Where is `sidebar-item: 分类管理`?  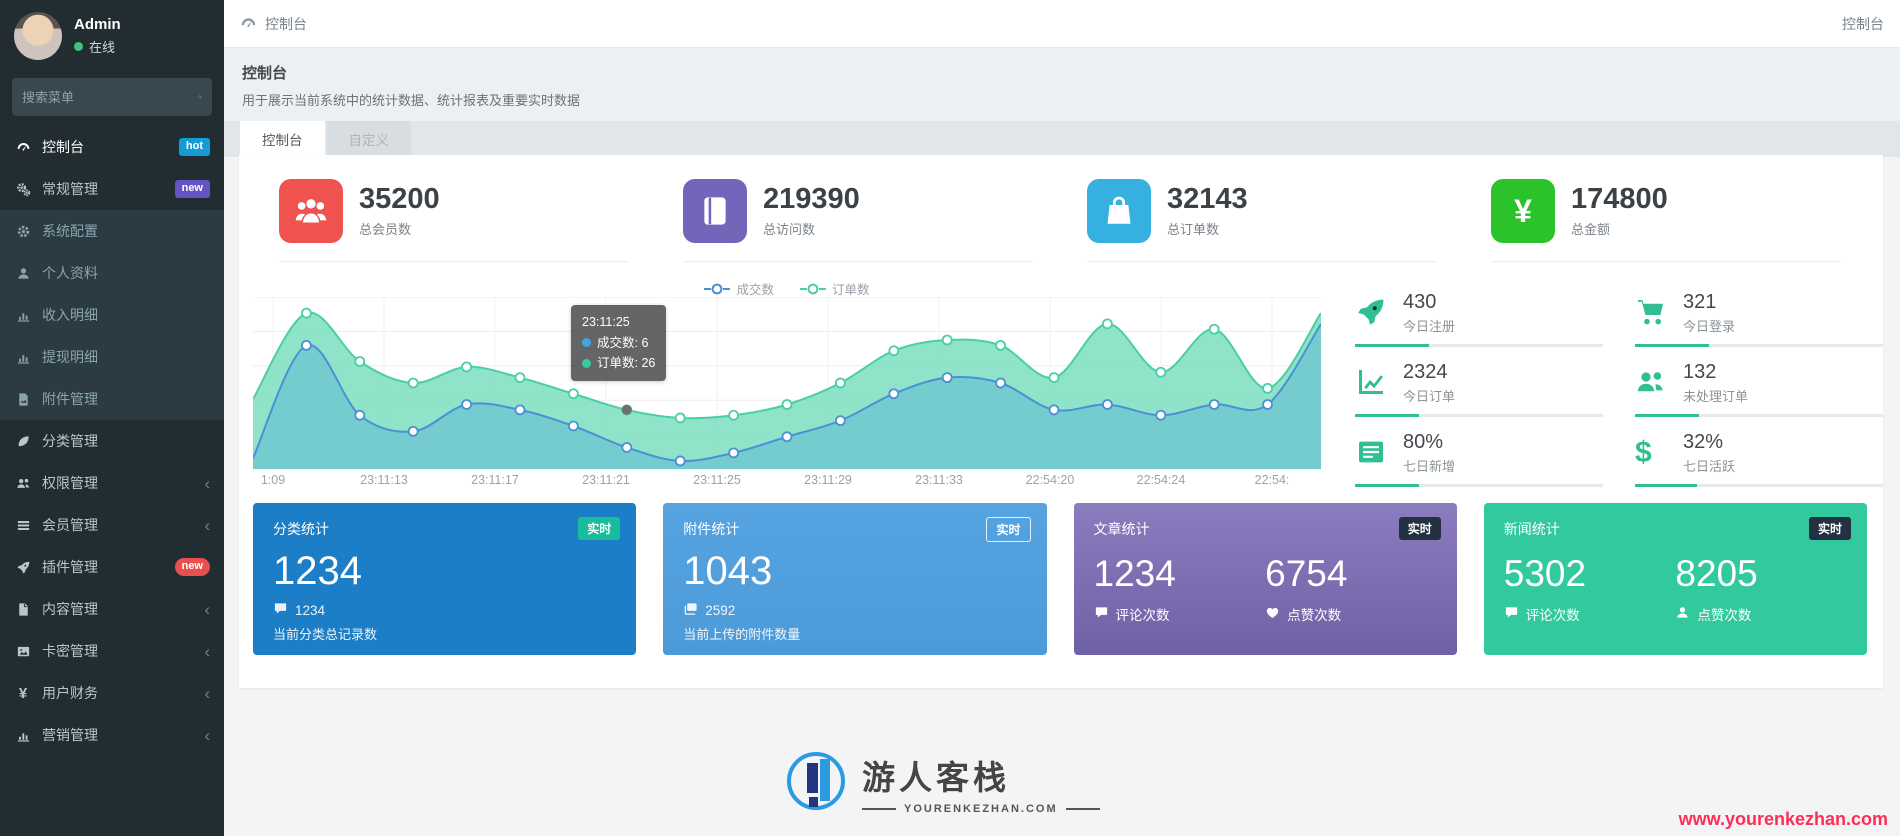 sidebar-item: 分类管理 is located at coordinates (112, 441).